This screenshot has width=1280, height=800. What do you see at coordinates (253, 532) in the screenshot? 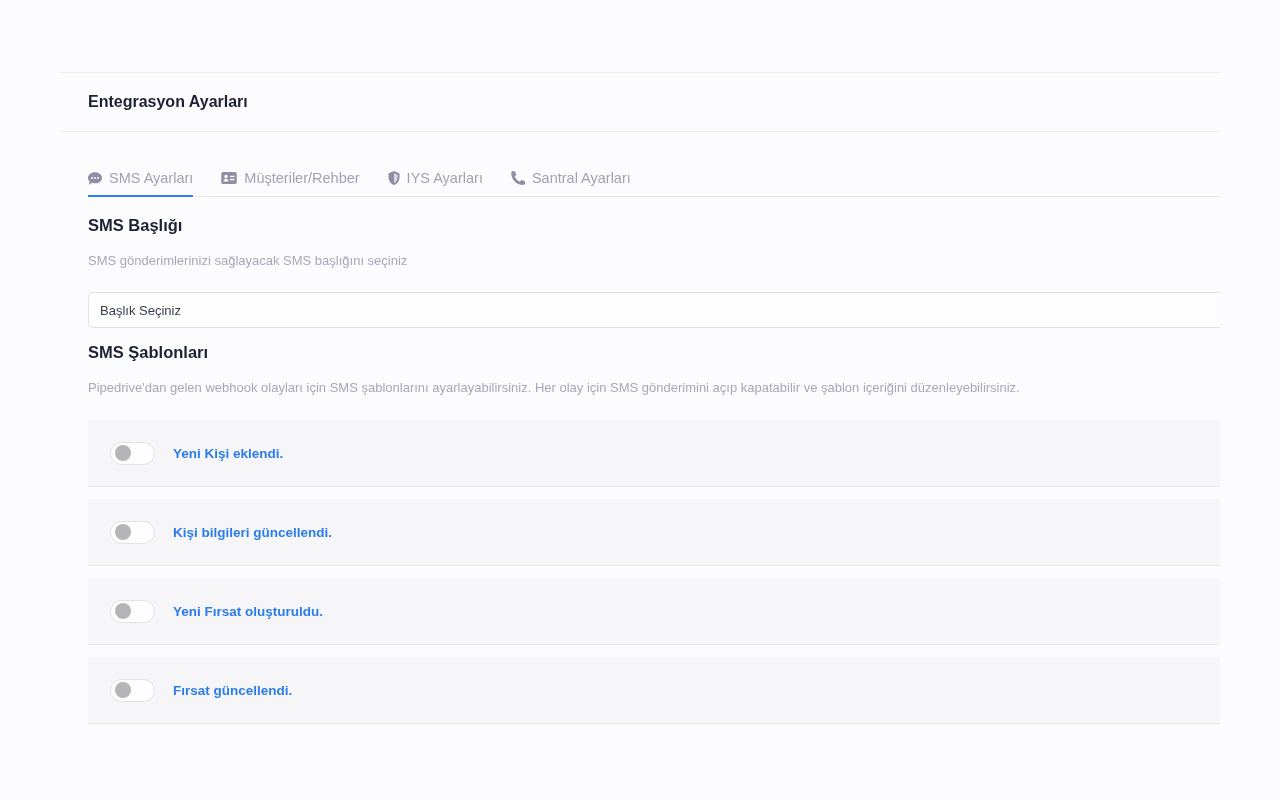
I see `template-label: Kişi bilgileri güncellendi.` at bounding box center [253, 532].